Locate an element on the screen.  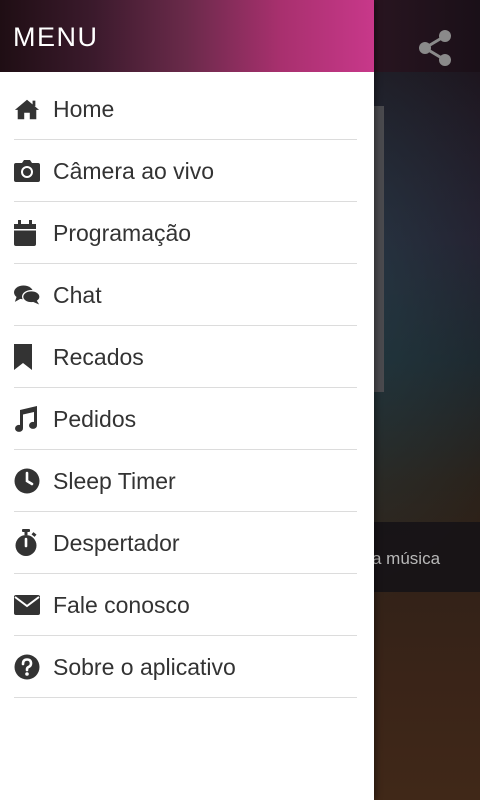
home-icon is located at coordinates (27, 109).